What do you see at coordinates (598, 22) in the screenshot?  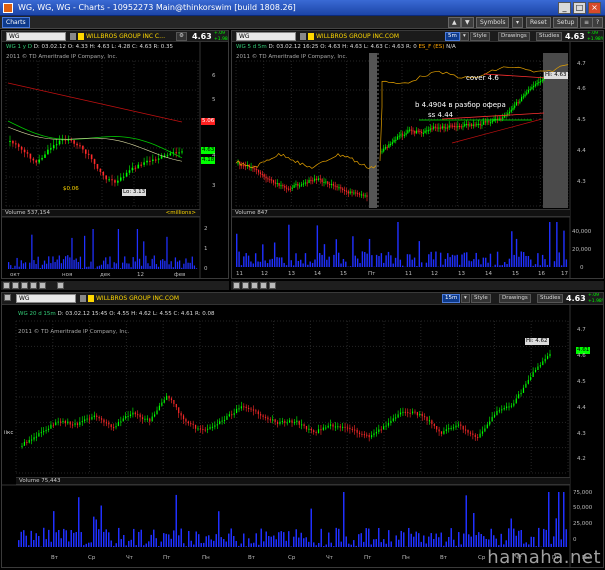 I see `help-icon: ?` at bounding box center [598, 22].